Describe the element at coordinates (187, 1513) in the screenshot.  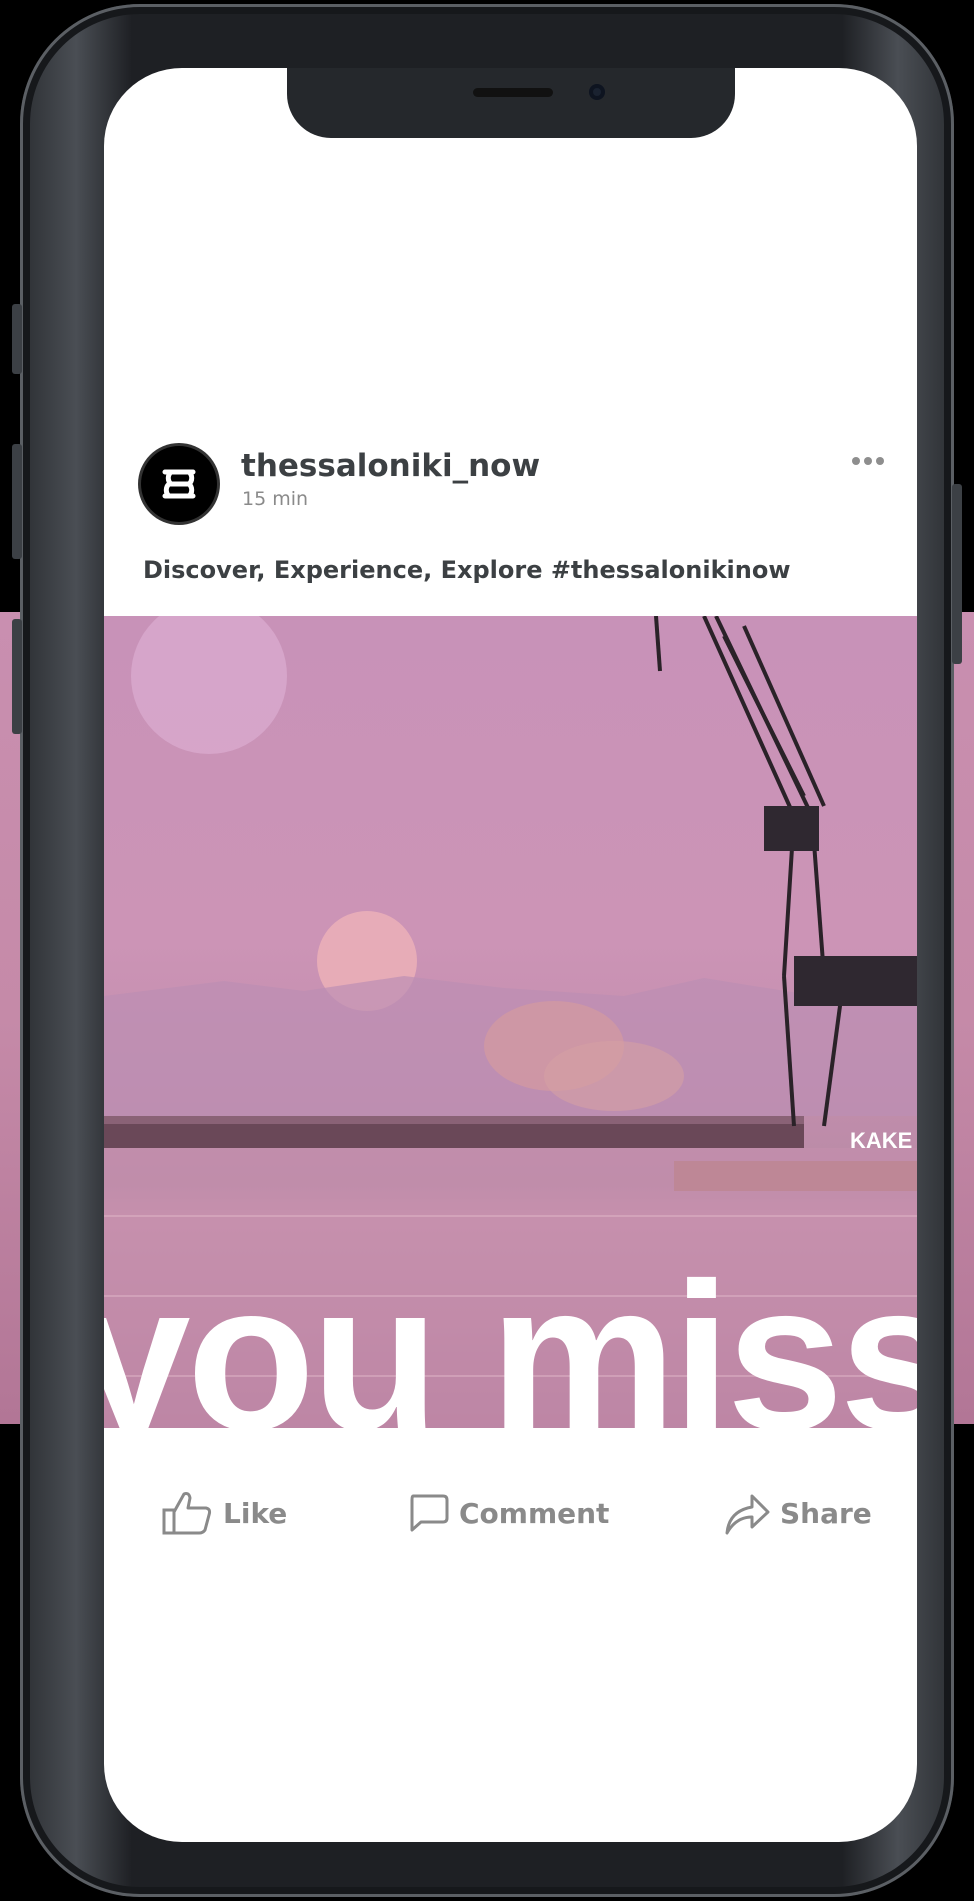
I see `like-icon` at that location.